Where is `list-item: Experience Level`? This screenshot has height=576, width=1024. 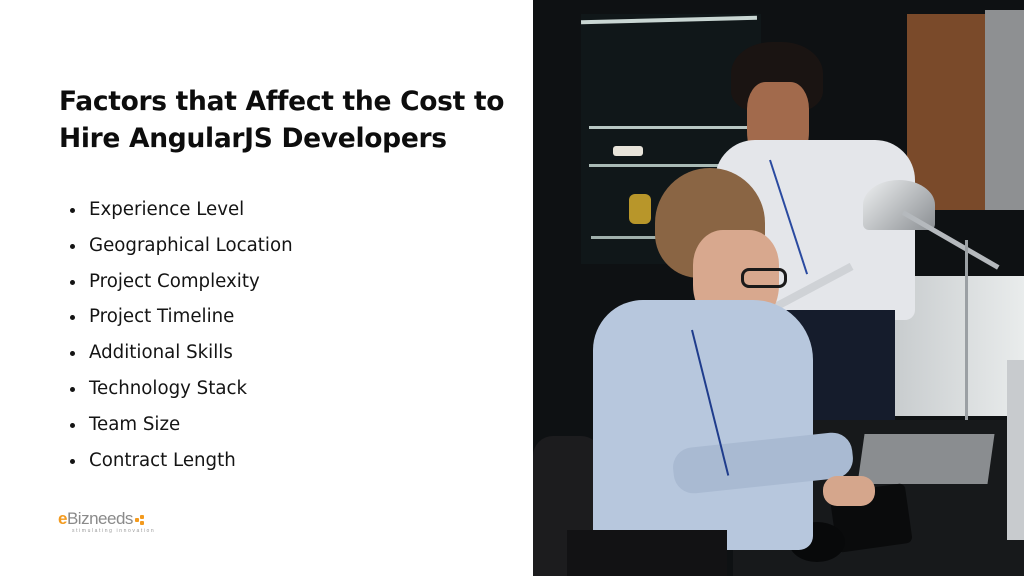 list-item: Experience Level is located at coordinates (181, 212).